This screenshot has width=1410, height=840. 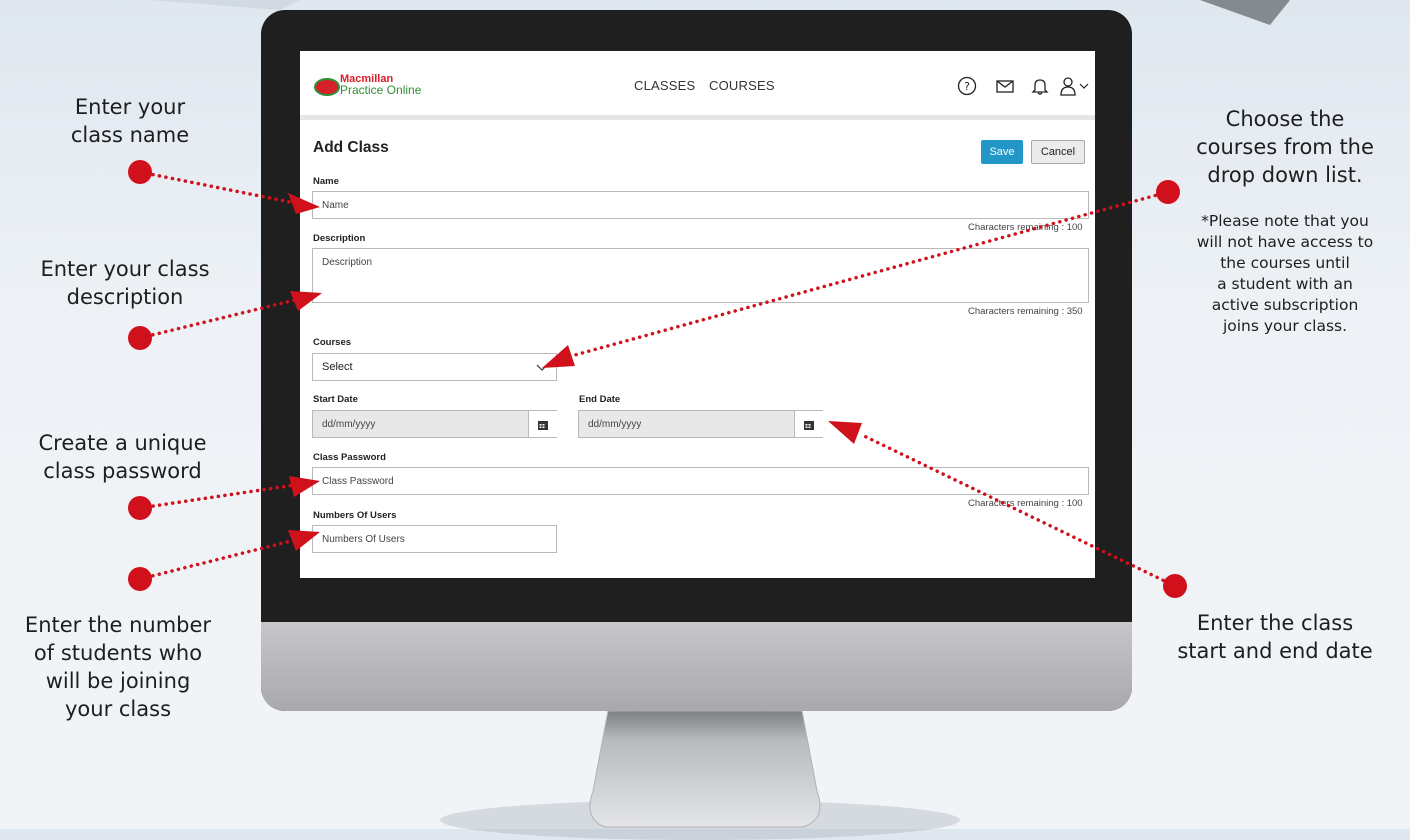 What do you see at coordinates (1175, 586) in the screenshot?
I see `dot-dates` at bounding box center [1175, 586].